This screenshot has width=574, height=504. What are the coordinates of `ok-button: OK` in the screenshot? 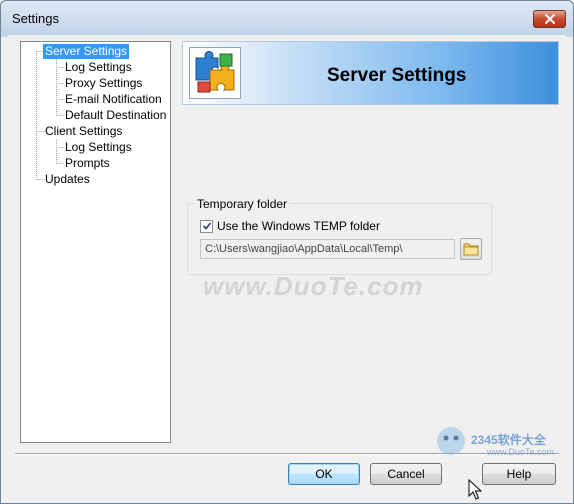 It's located at (324, 474).